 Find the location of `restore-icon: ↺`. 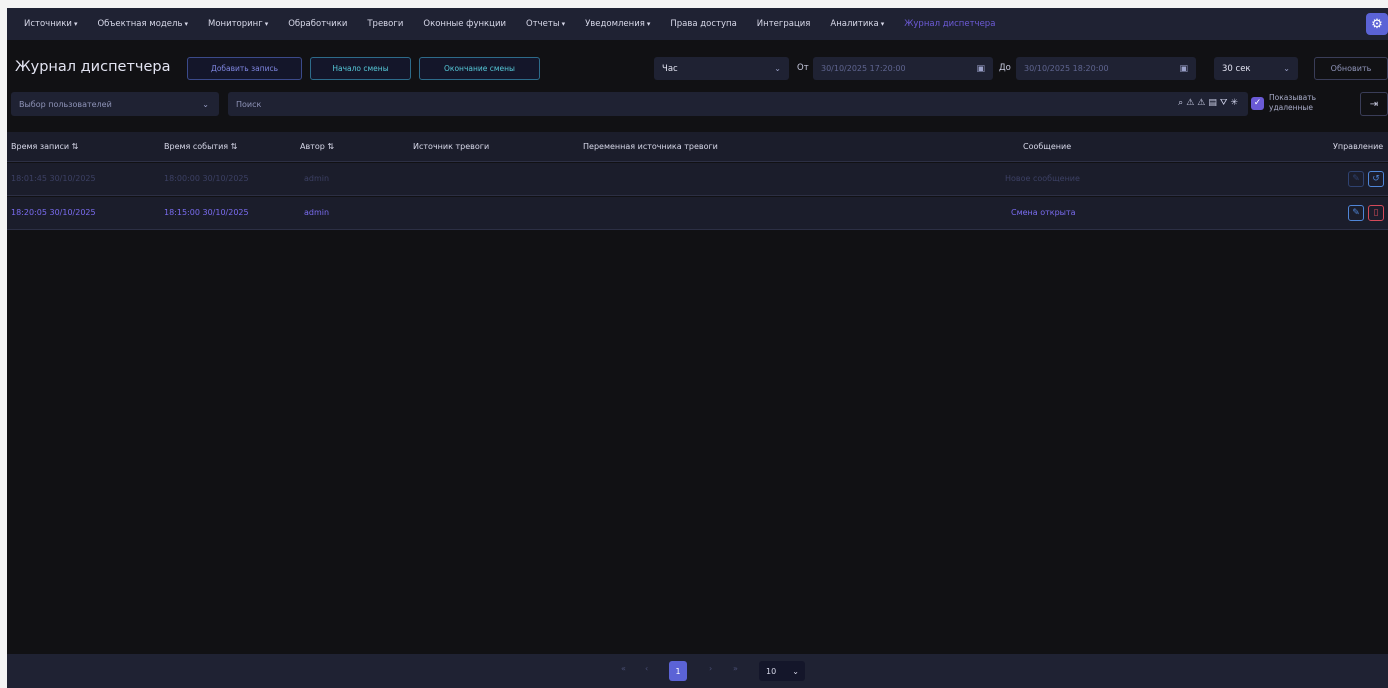

restore-icon: ↺ is located at coordinates (1376, 179).